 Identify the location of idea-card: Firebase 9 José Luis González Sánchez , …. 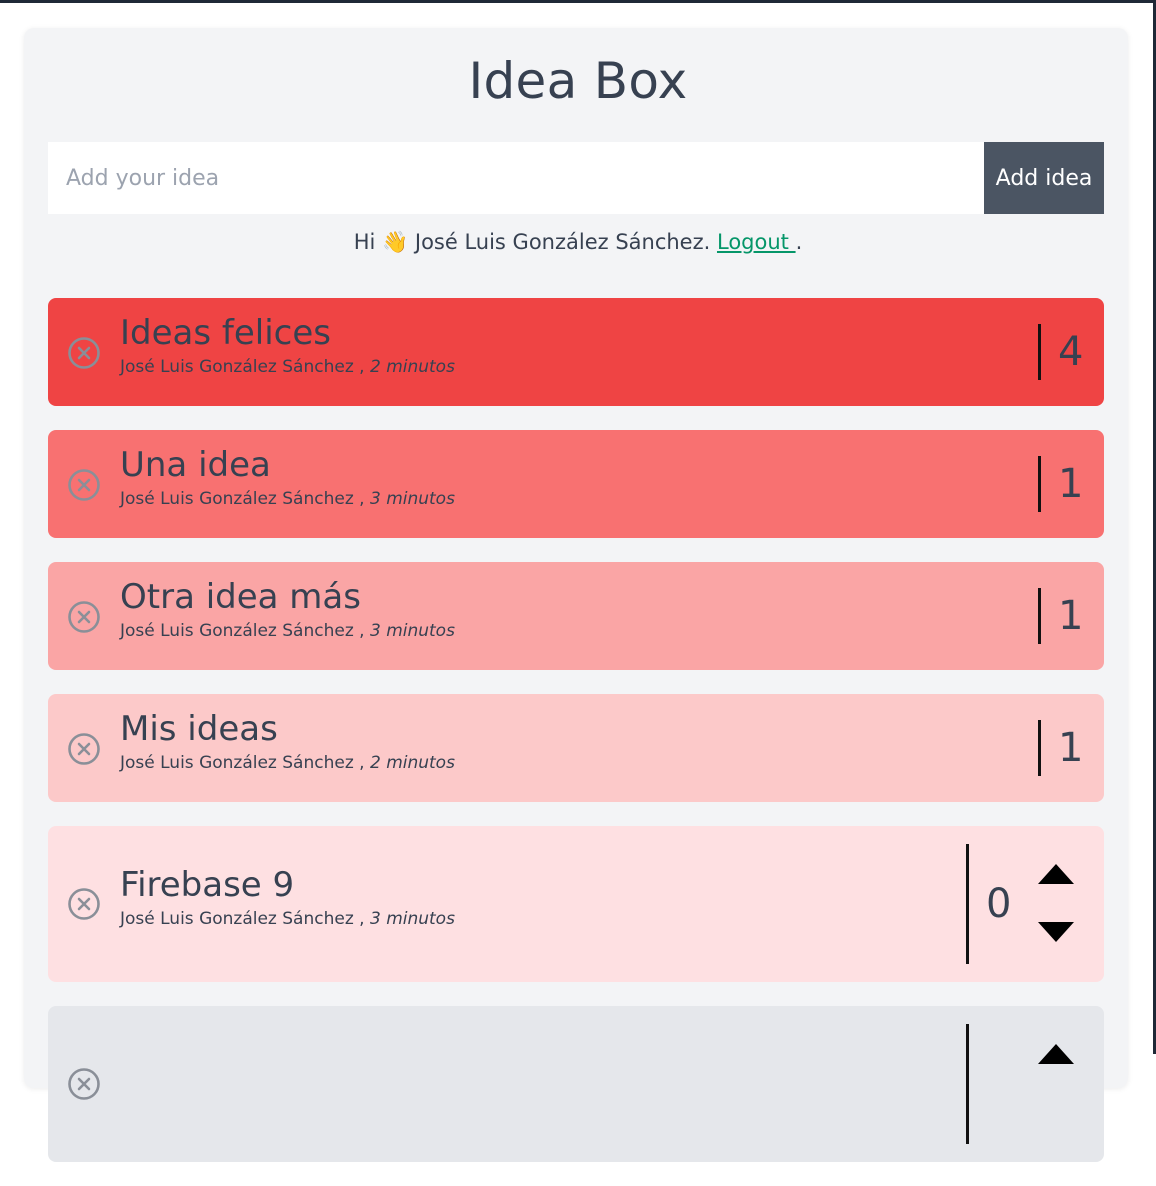
(576, 904).